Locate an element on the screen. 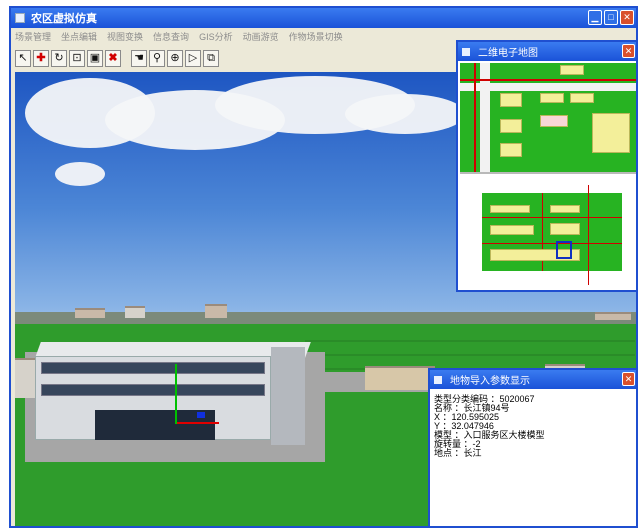 This screenshot has width=638, height=530. map-panel-close-button: ✕ is located at coordinates (628, 51).